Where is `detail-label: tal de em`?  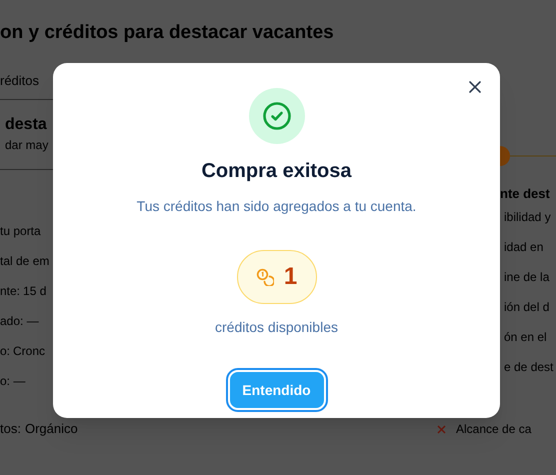
detail-label: tal de em is located at coordinates (25, 261).